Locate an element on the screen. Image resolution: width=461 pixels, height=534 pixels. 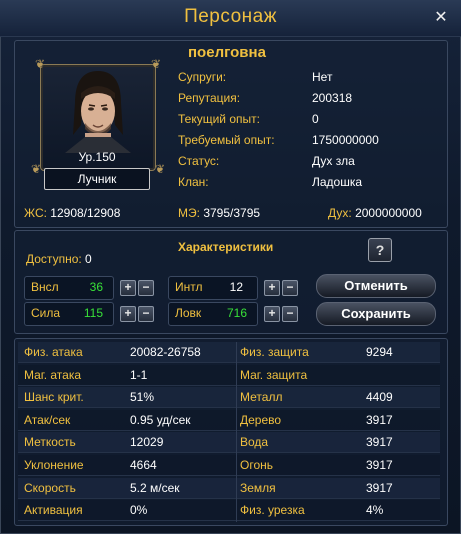
current-exp-value: 0 is located at coordinates (315, 119).